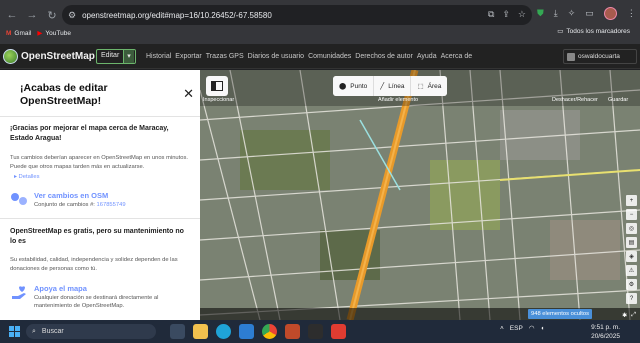 This screenshot has width=640, height=343. What do you see at coordinates (64, 94) in the screenshot?
I see `sidebar-title: ¡Acabas de editar OpenStreetMap!` at bounding box center [64, 94].